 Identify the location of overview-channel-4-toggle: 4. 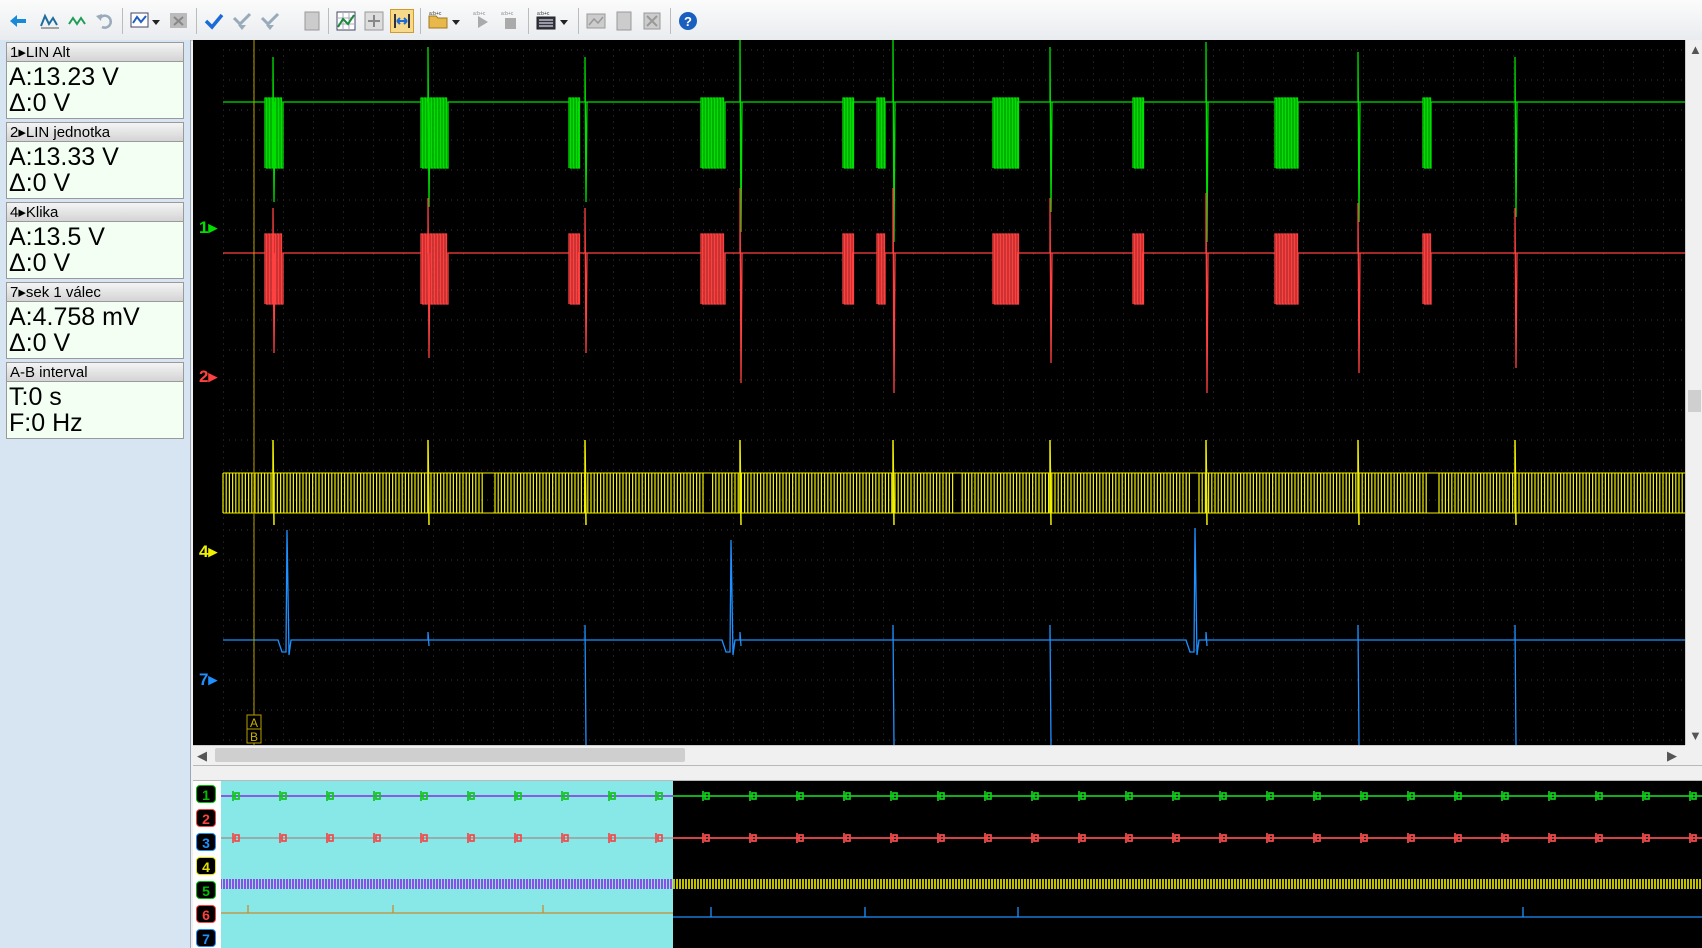
(206, 866).